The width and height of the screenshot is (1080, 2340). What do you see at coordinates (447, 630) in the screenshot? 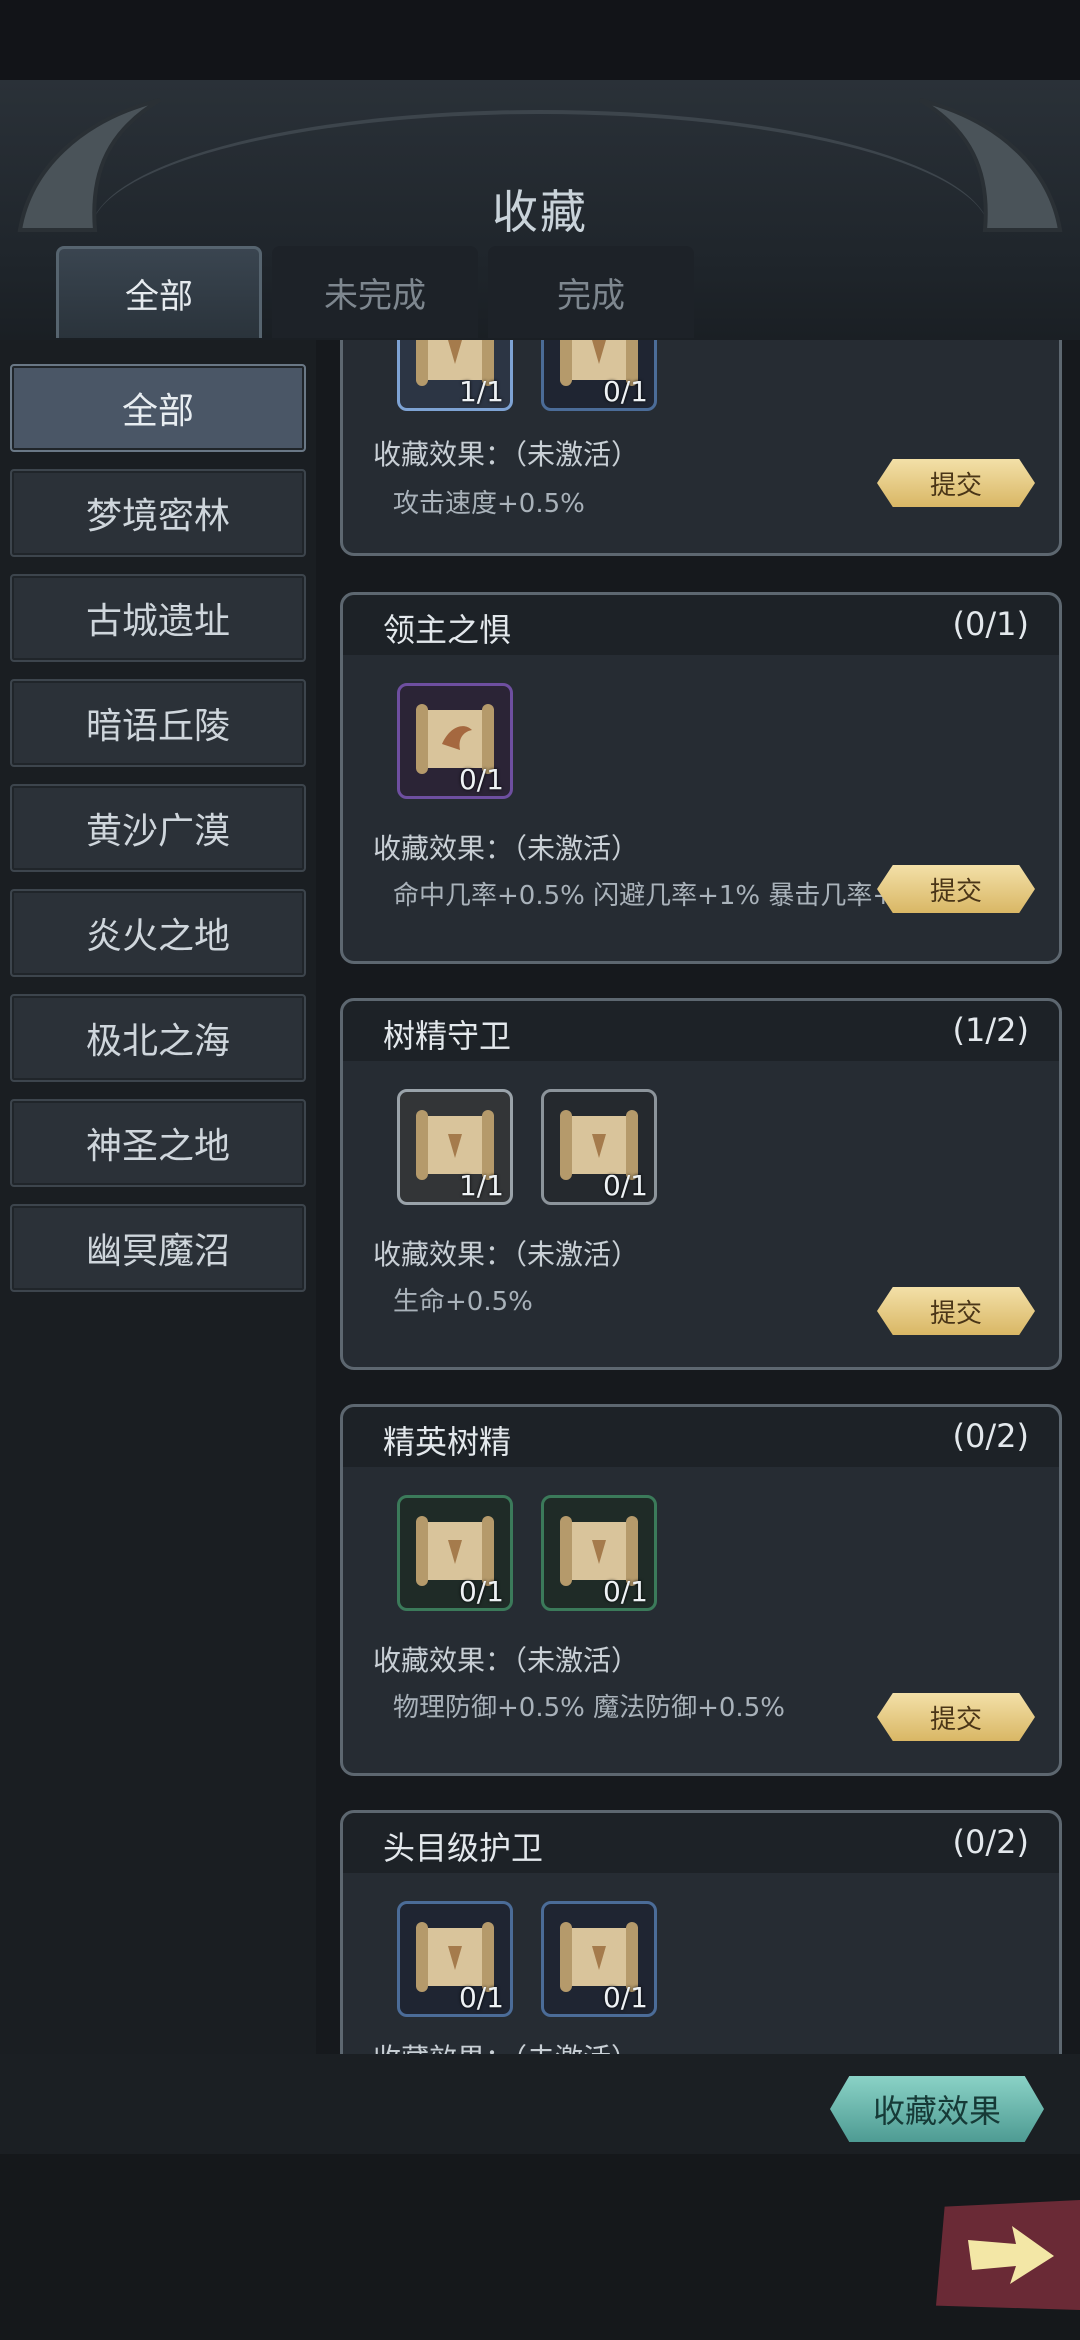
I see `card-title: 领主之惧` at bounding box center [447, 630].